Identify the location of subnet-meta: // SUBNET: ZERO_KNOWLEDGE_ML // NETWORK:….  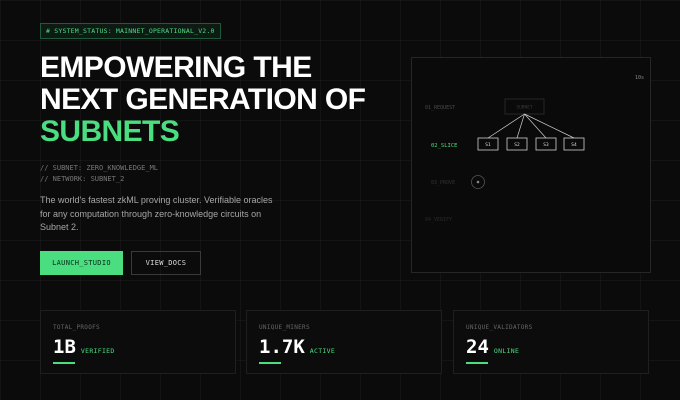
(99, 174).